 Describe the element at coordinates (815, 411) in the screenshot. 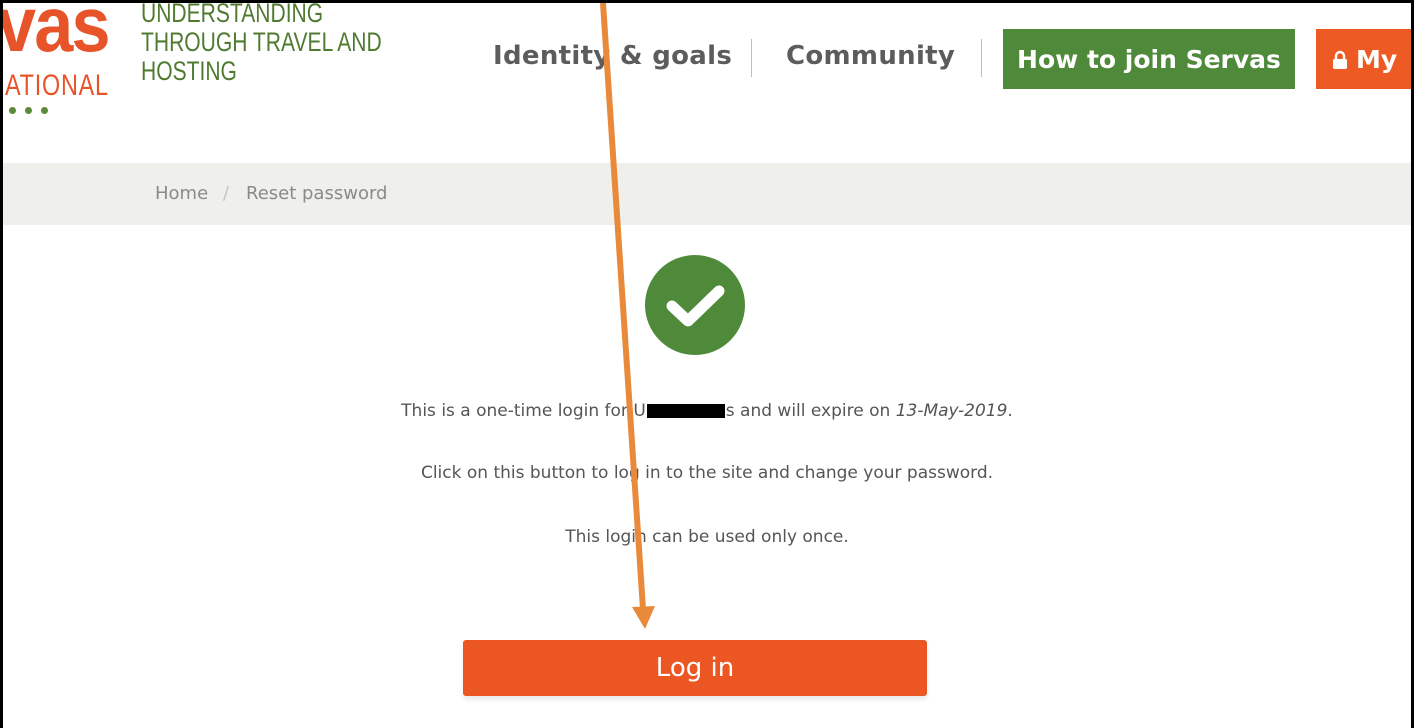

I see `message-text: and will expire on` at that location.